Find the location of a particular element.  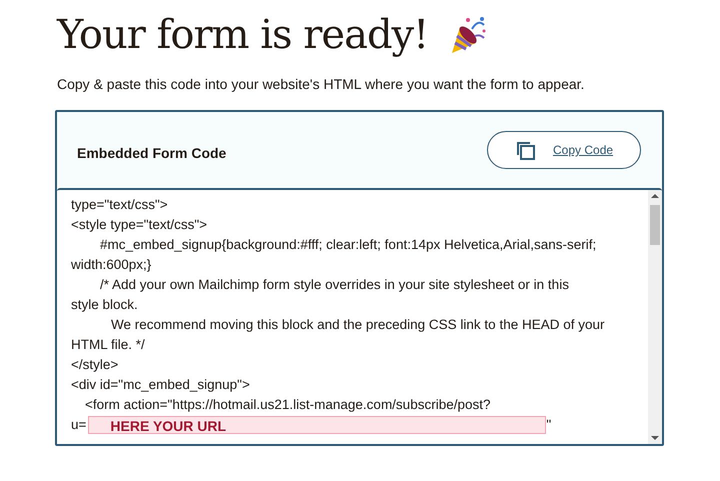

code-line: <form action="https://hotmail.us21.list-manage.com/subscribe/post? is located at coordinates (287, 405).